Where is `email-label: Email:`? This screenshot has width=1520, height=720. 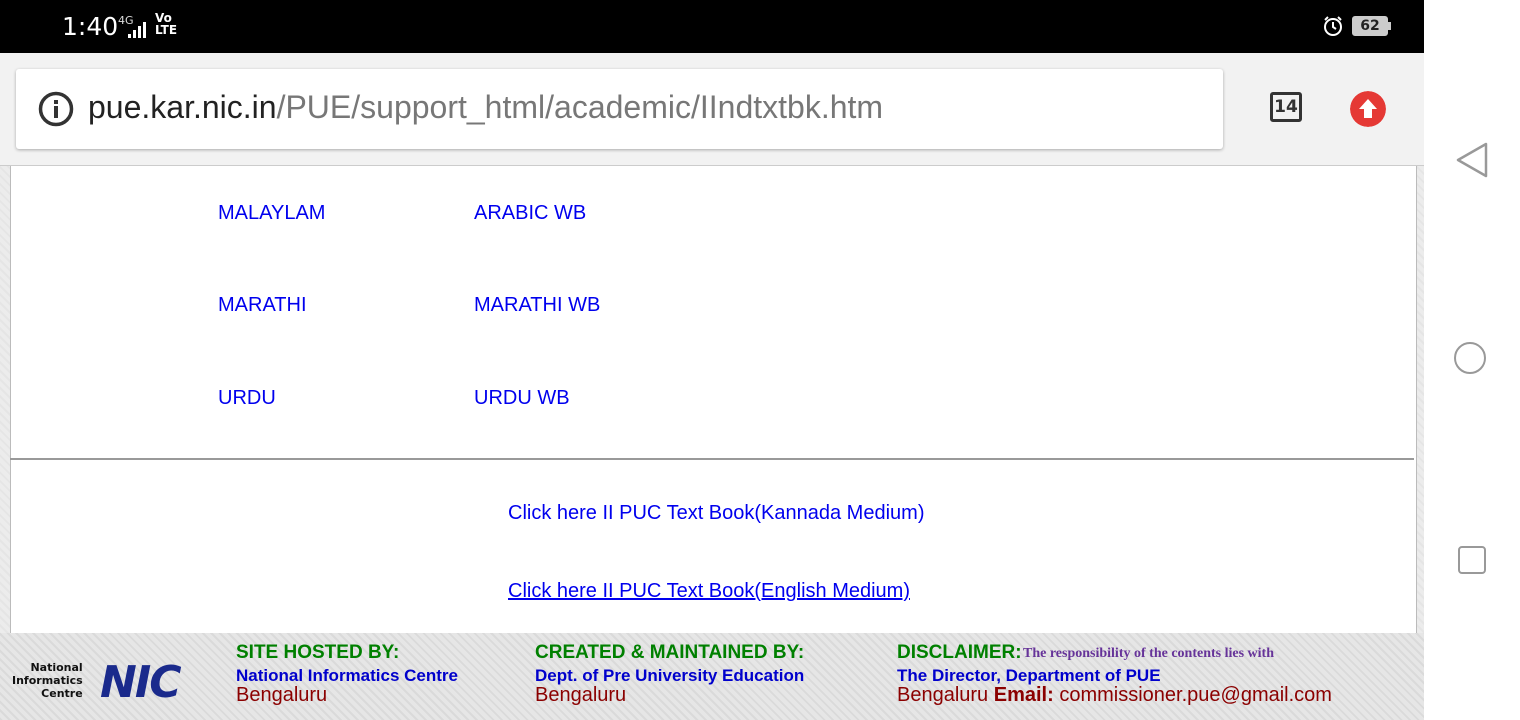
email-label: Email: is located at coordinates (1023, 695).